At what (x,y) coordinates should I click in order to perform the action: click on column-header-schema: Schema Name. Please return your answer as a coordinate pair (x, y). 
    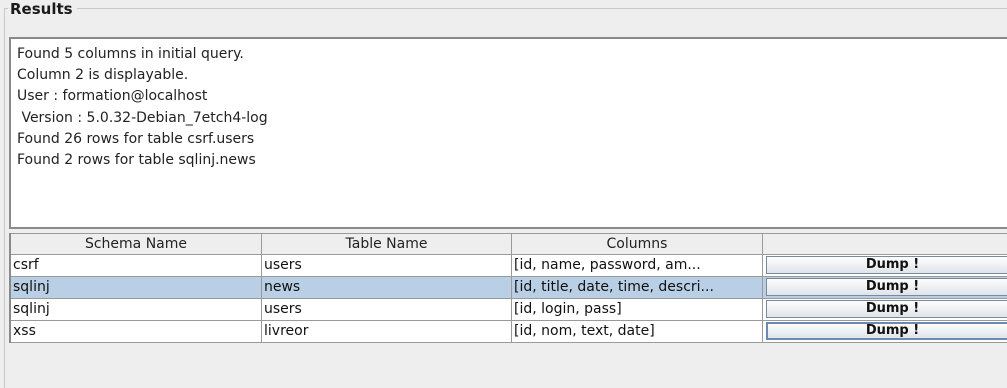
    Looking at the image, I should click on (136, 244).